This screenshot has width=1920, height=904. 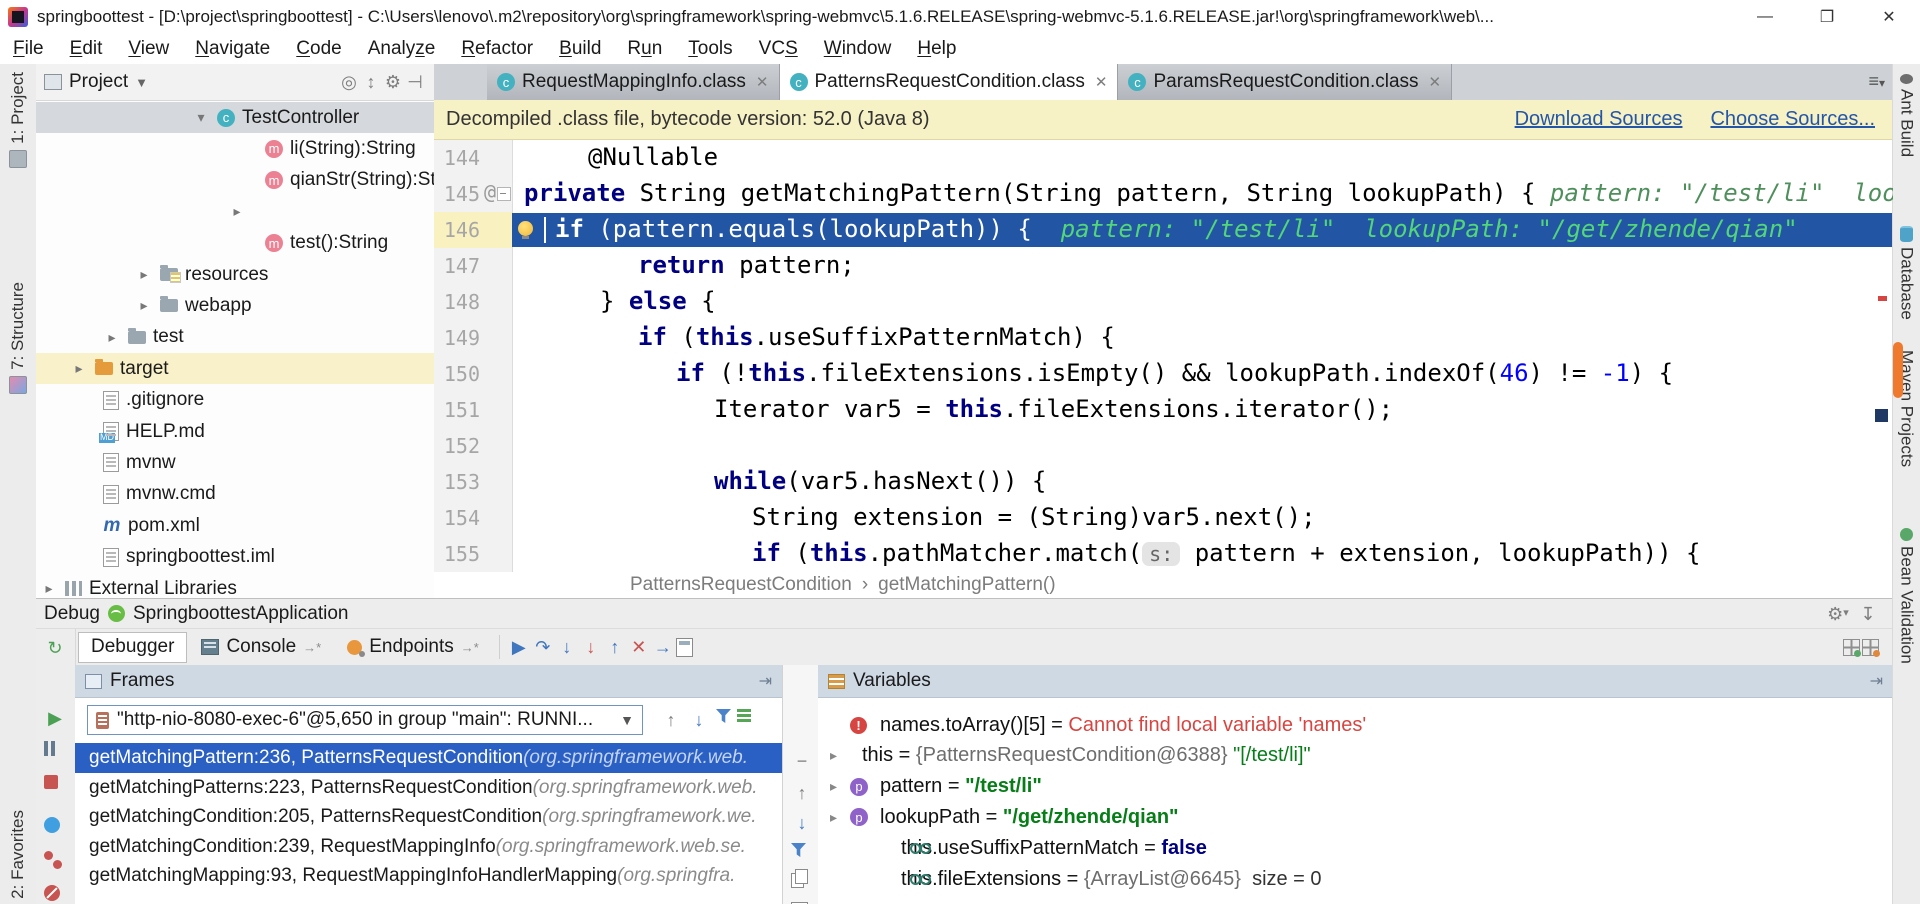 What do you see at coordinates (235, 525) in the screenshot?
I see `tree-item-pom-xml: pom.xml` at bounding box center [235, 525].